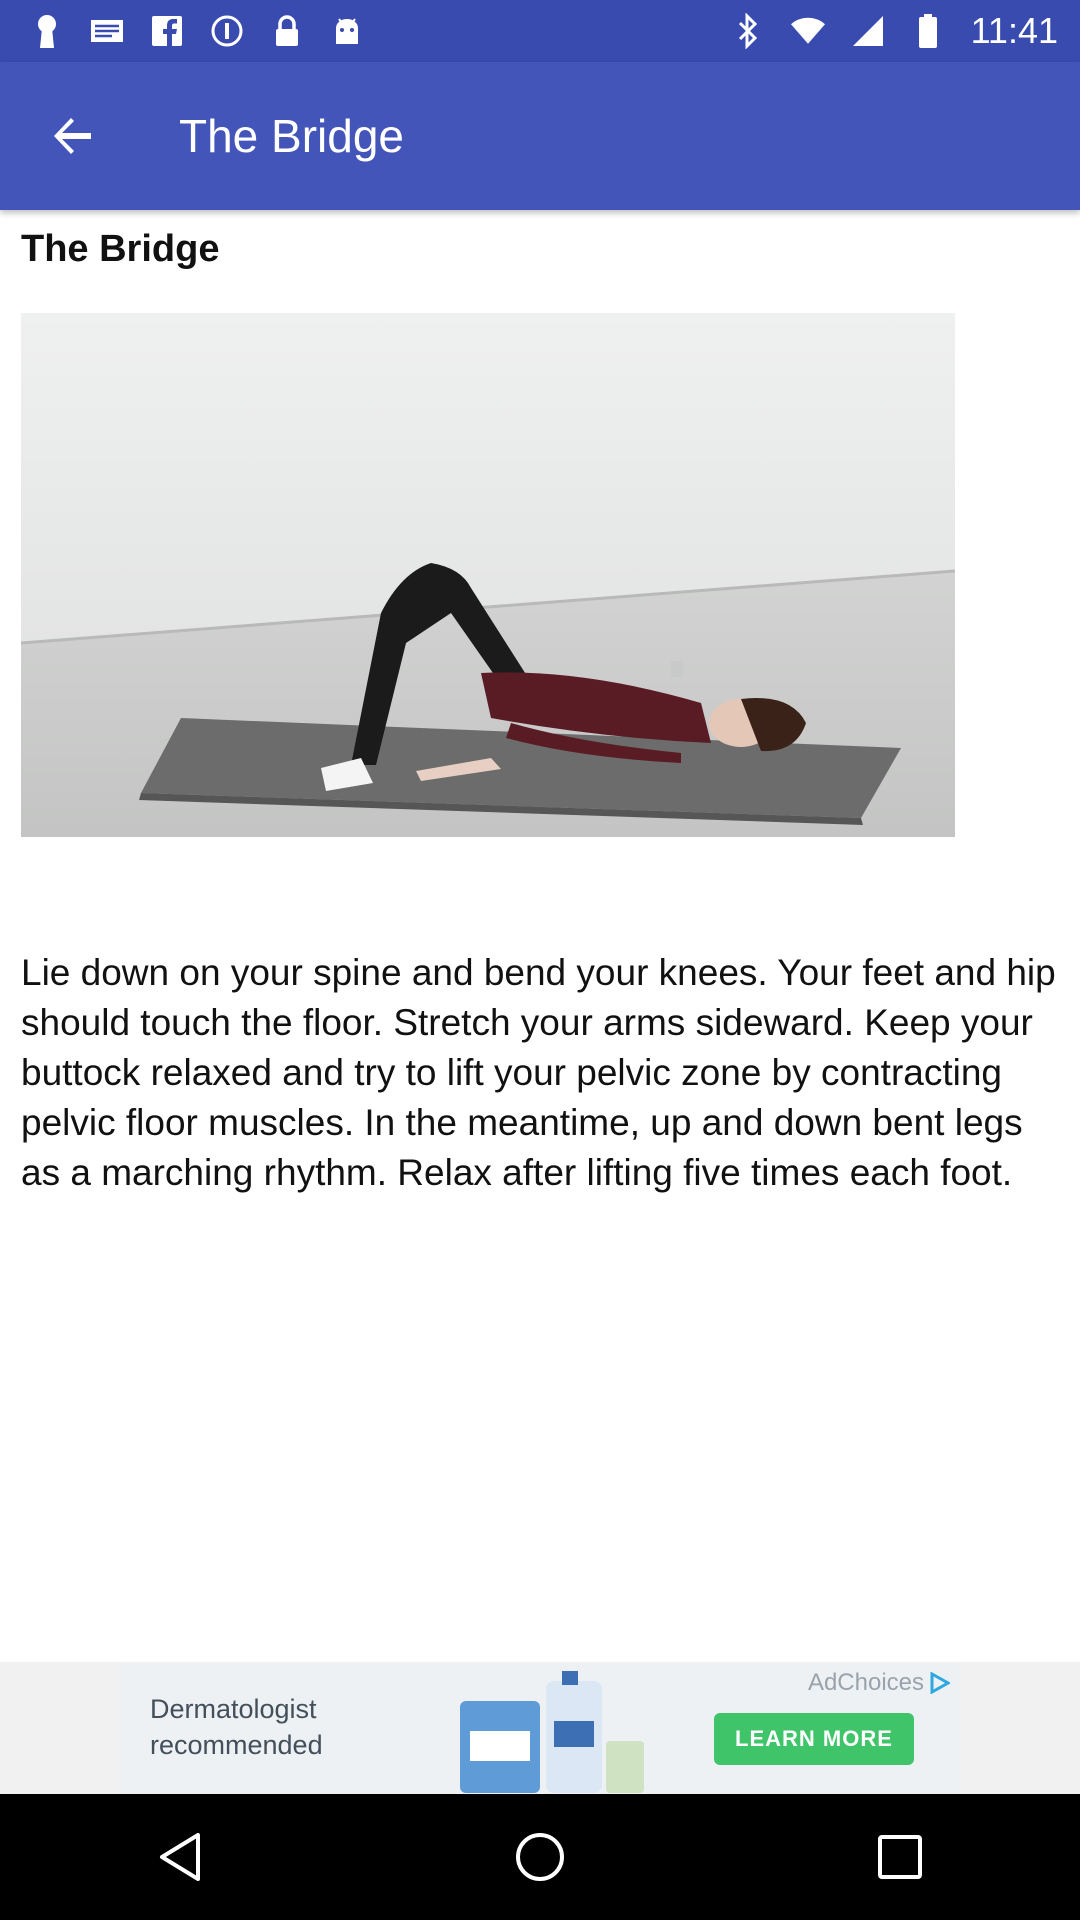  I want to click on nav-recents-button, so click(900, 1857).